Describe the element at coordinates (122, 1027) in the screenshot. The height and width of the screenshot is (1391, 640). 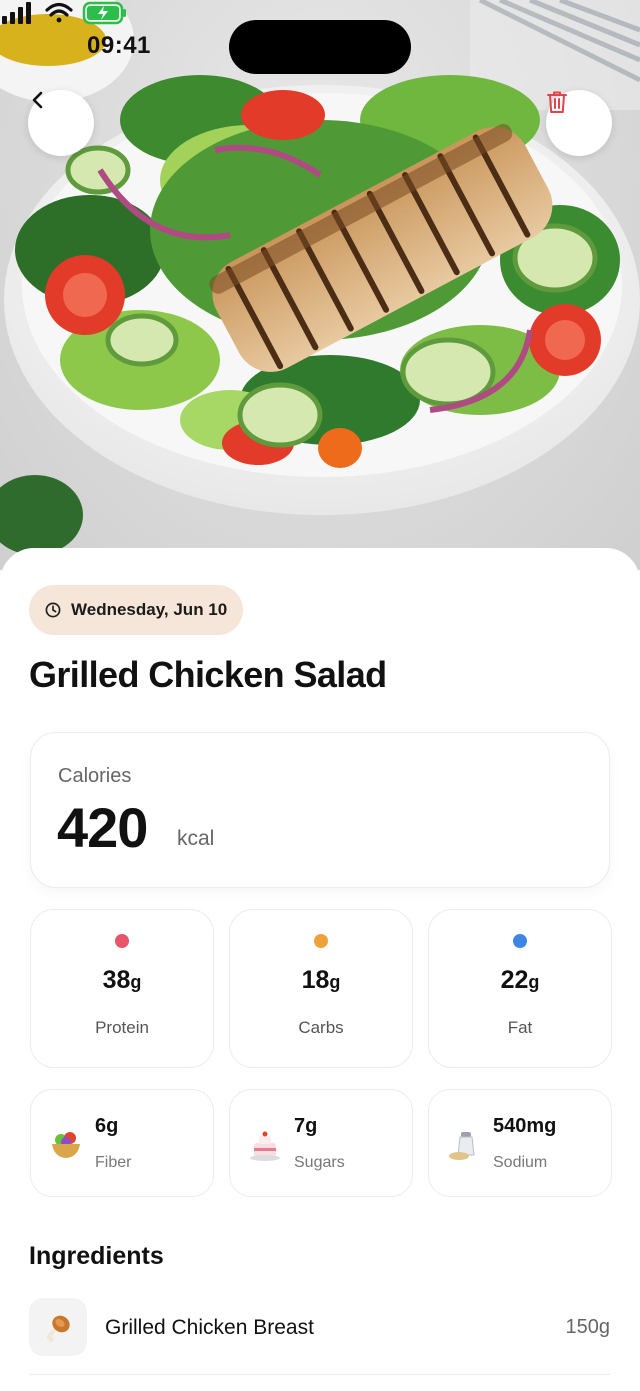
I see `protein-label: Protein` at that location.